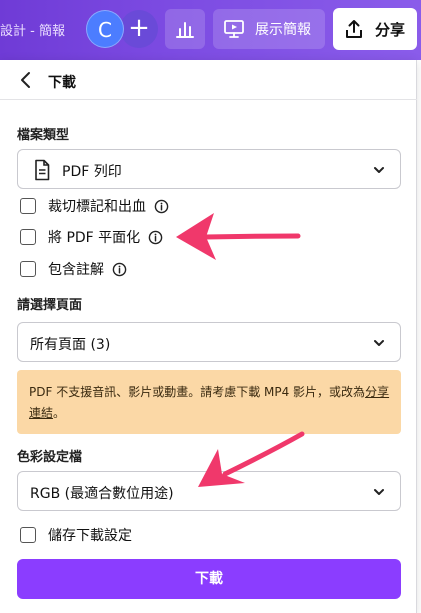 This screenshot has height=613, width=421. What do you see at coordinates (105, 29) in the screenshot?
I see `avatar: C` at bounding box center [105, 29].